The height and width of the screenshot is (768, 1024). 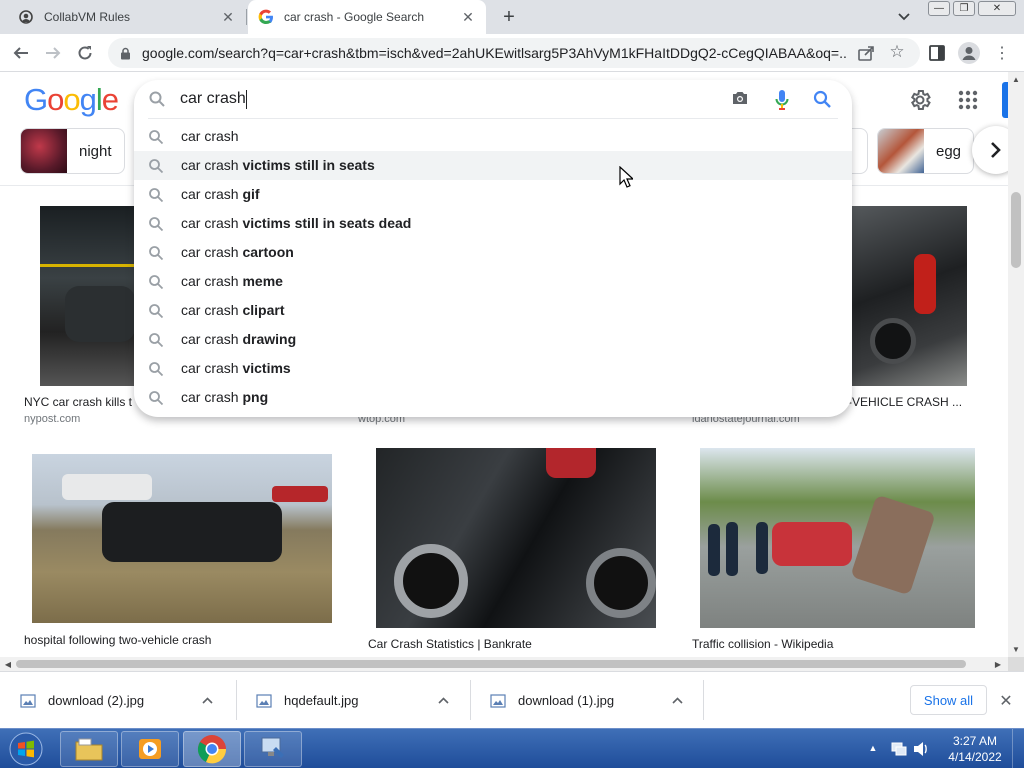 I want to click on horizontal-scroll-thumb, so click(x=491, y=664).